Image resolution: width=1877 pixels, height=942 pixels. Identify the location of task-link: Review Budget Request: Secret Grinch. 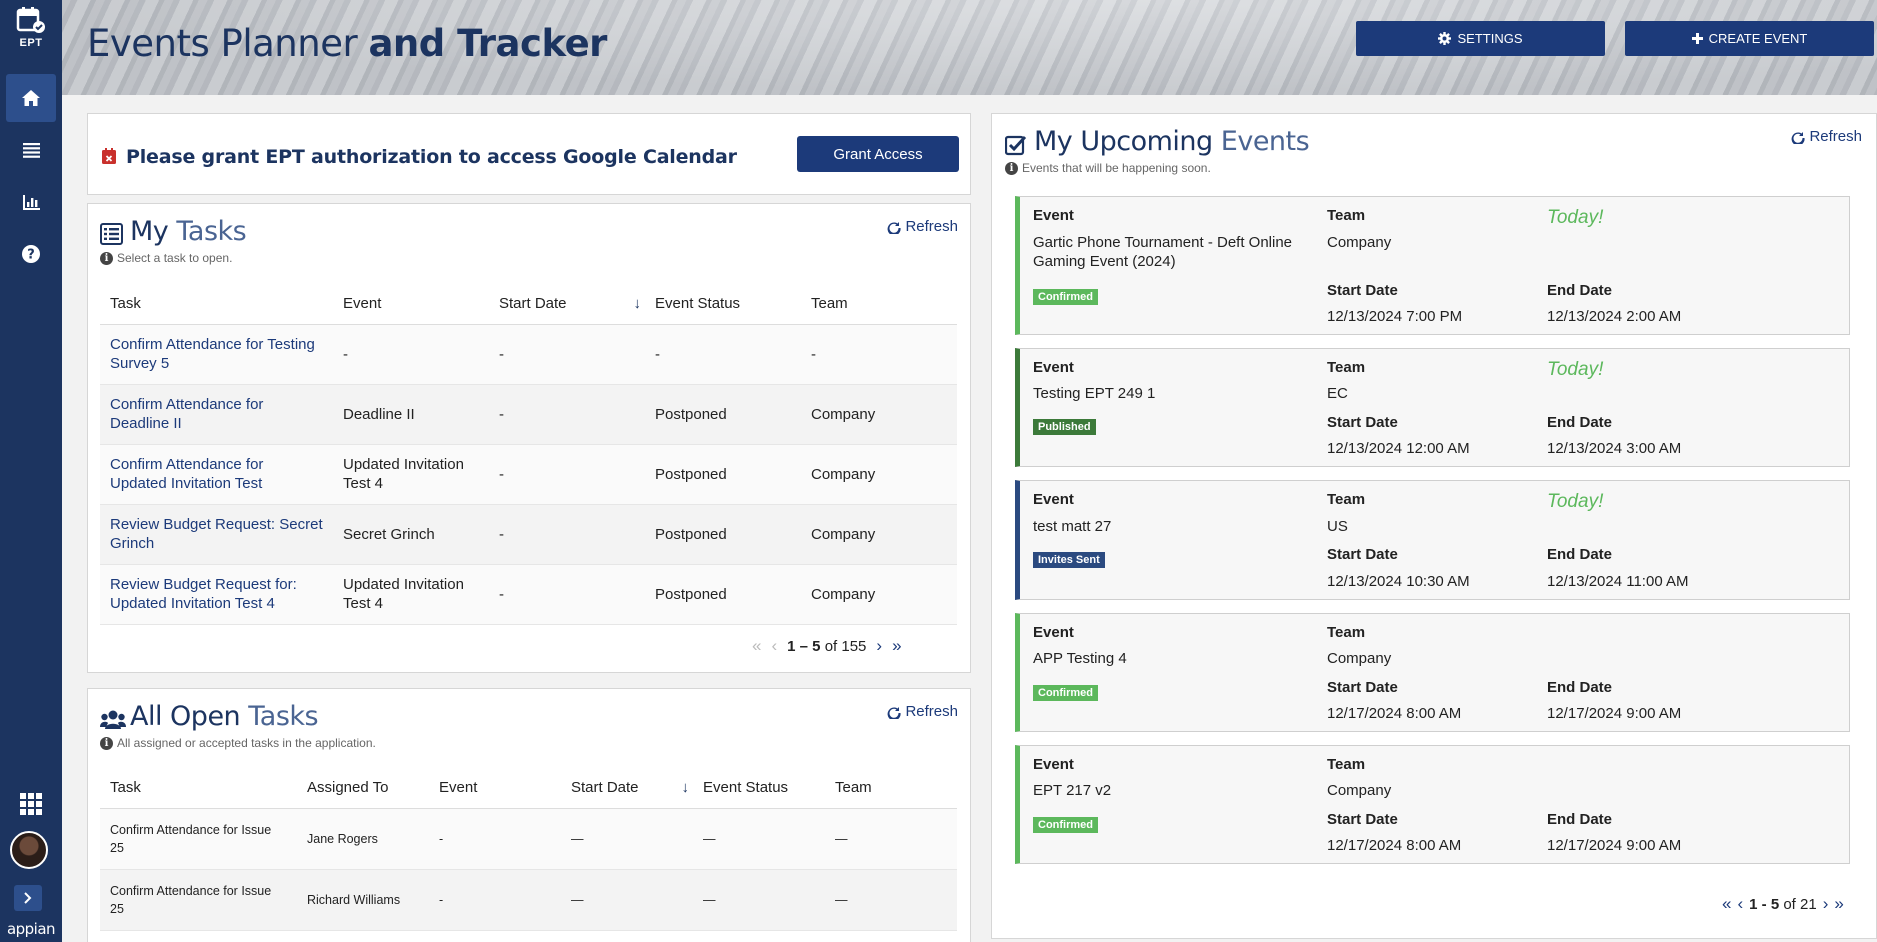
(216, 534).